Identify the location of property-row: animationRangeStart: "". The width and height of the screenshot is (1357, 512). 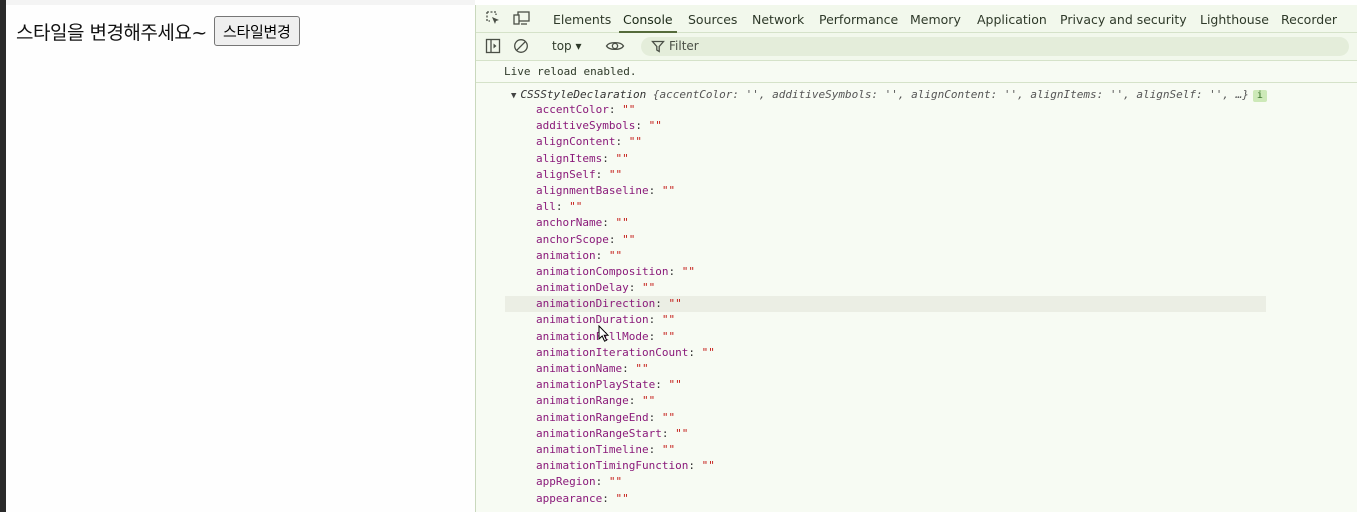
(916, 434).